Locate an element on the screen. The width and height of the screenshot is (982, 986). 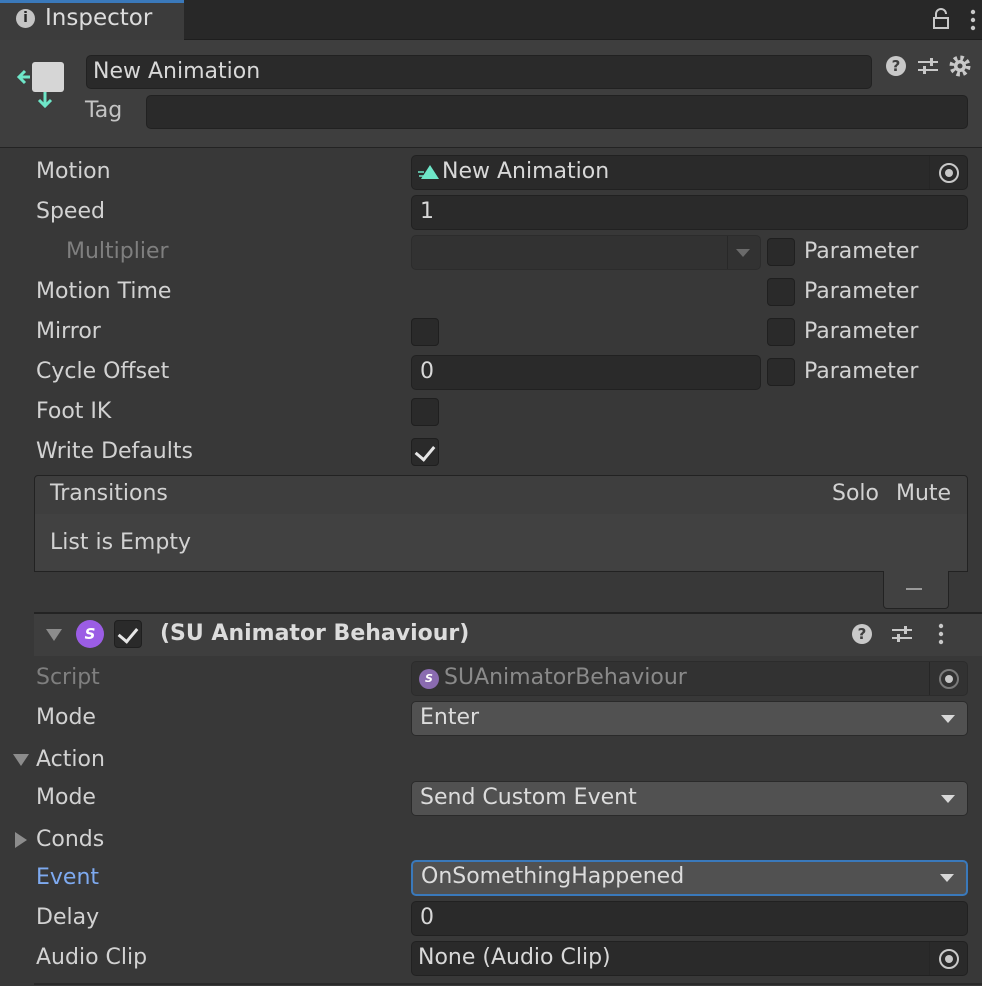
transitions-title: Transitions is located at coordinates (109, 493).